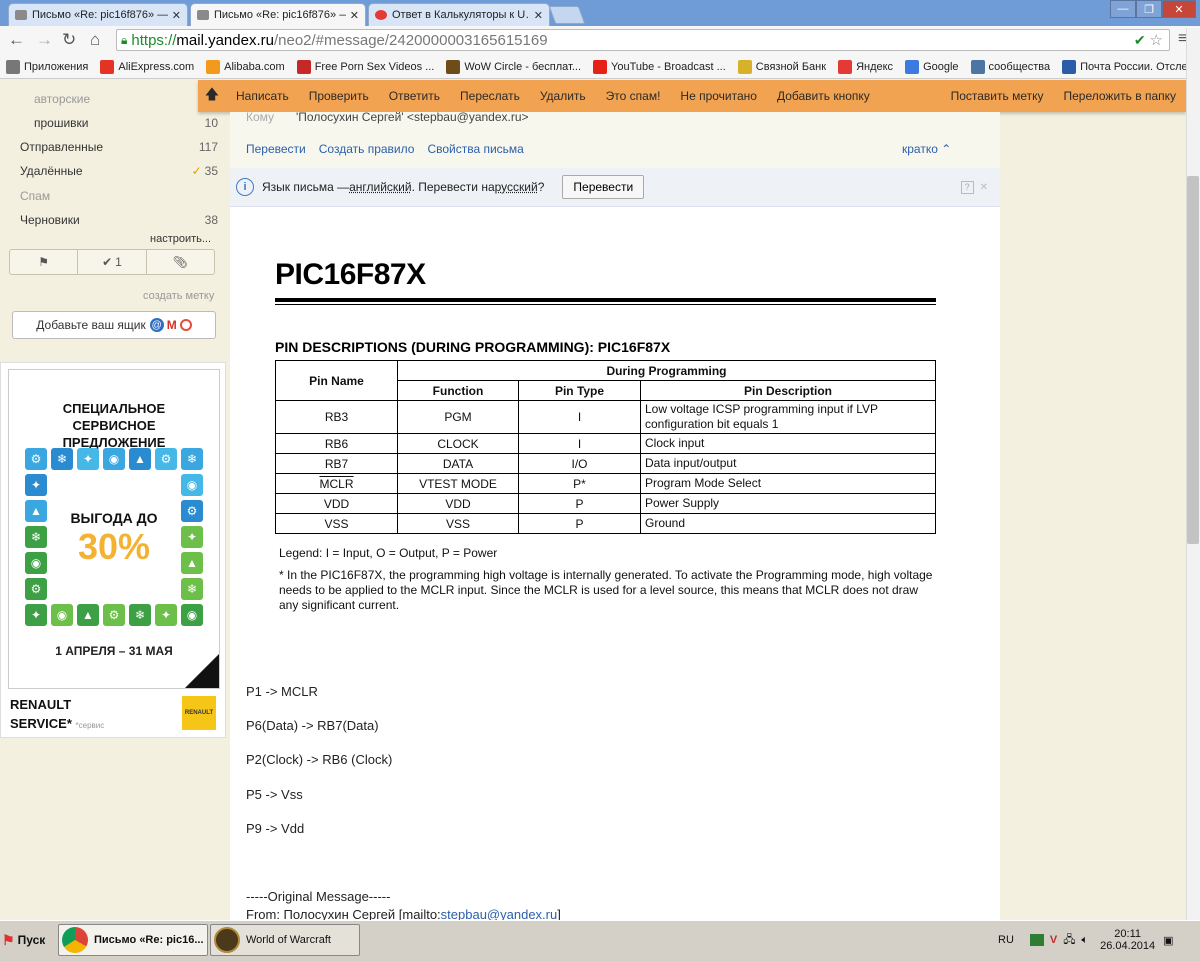  I want to click on help-icon: ?, so click(967, 187).